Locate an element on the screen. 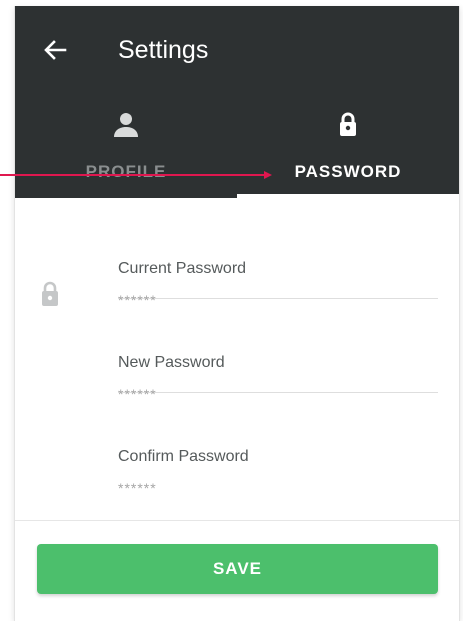  confirm-password-field: Confirm Password ****** is located at coordinates (278, 444).